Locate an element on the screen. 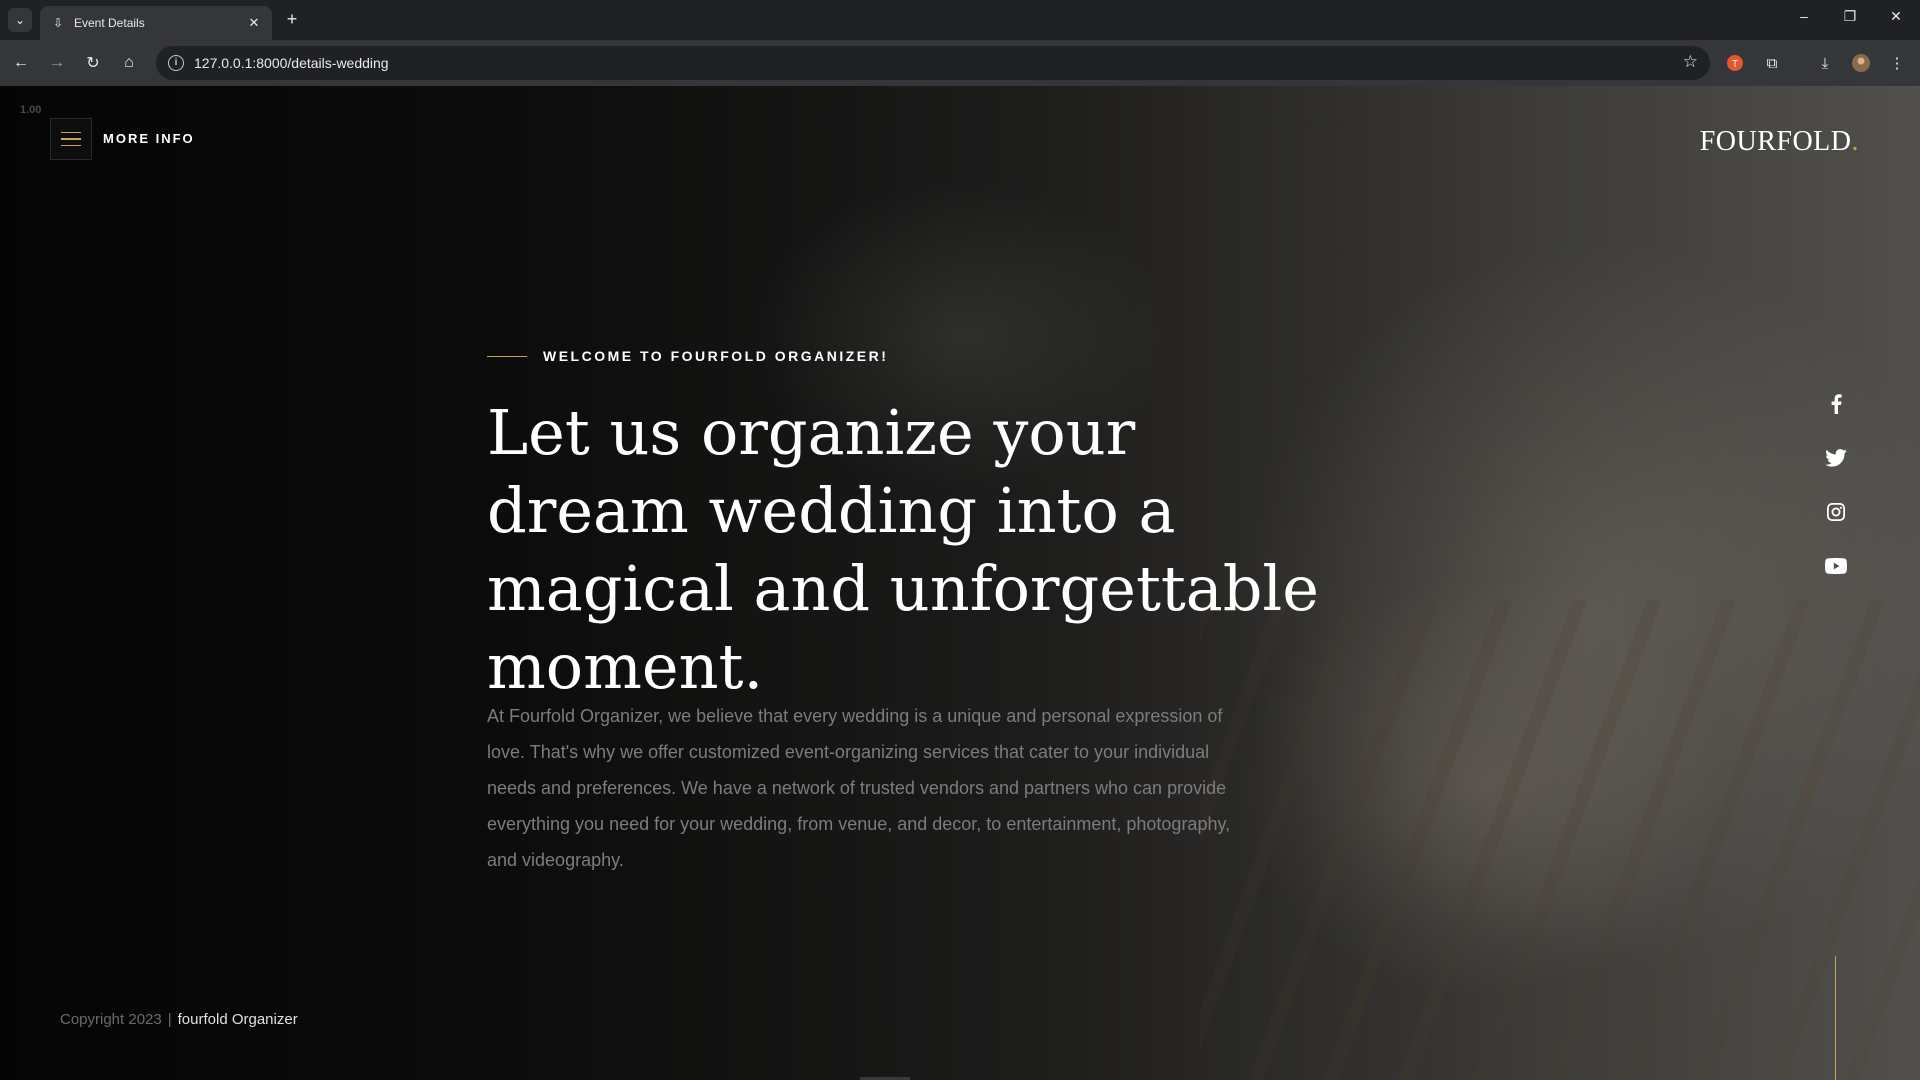 The height and width of the screenshot is (1080, 1920). tagline-divider is located at coordinates (507, 356).